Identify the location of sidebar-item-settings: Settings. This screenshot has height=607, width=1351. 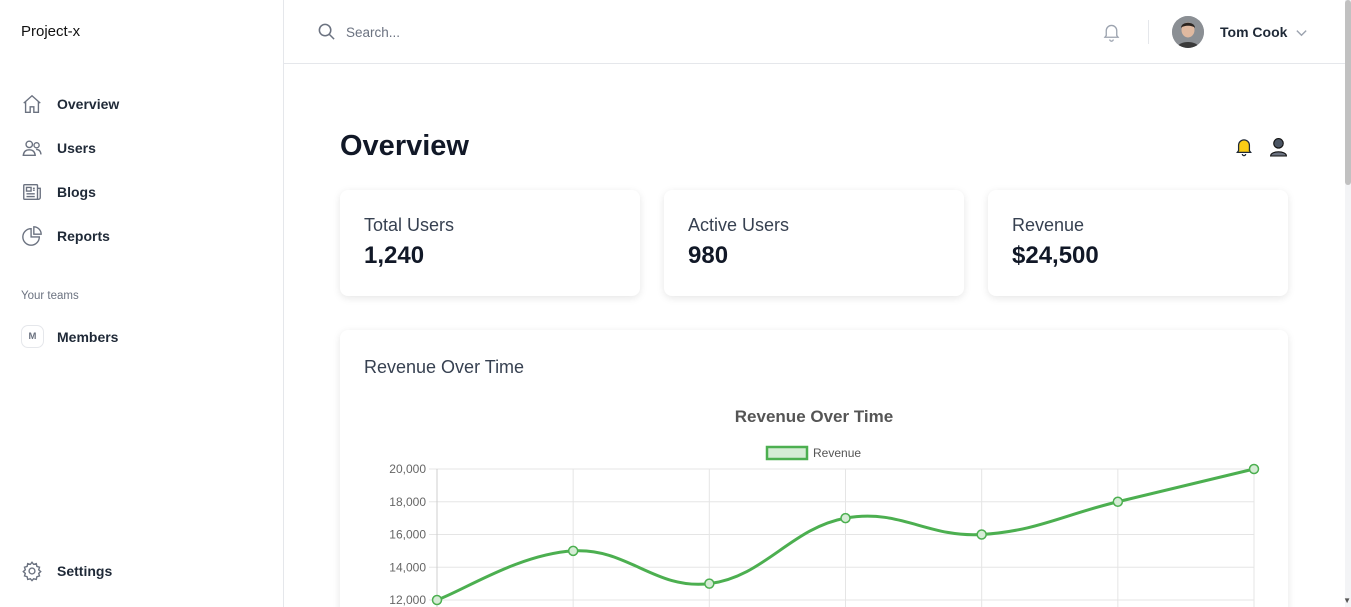
(66, 571).